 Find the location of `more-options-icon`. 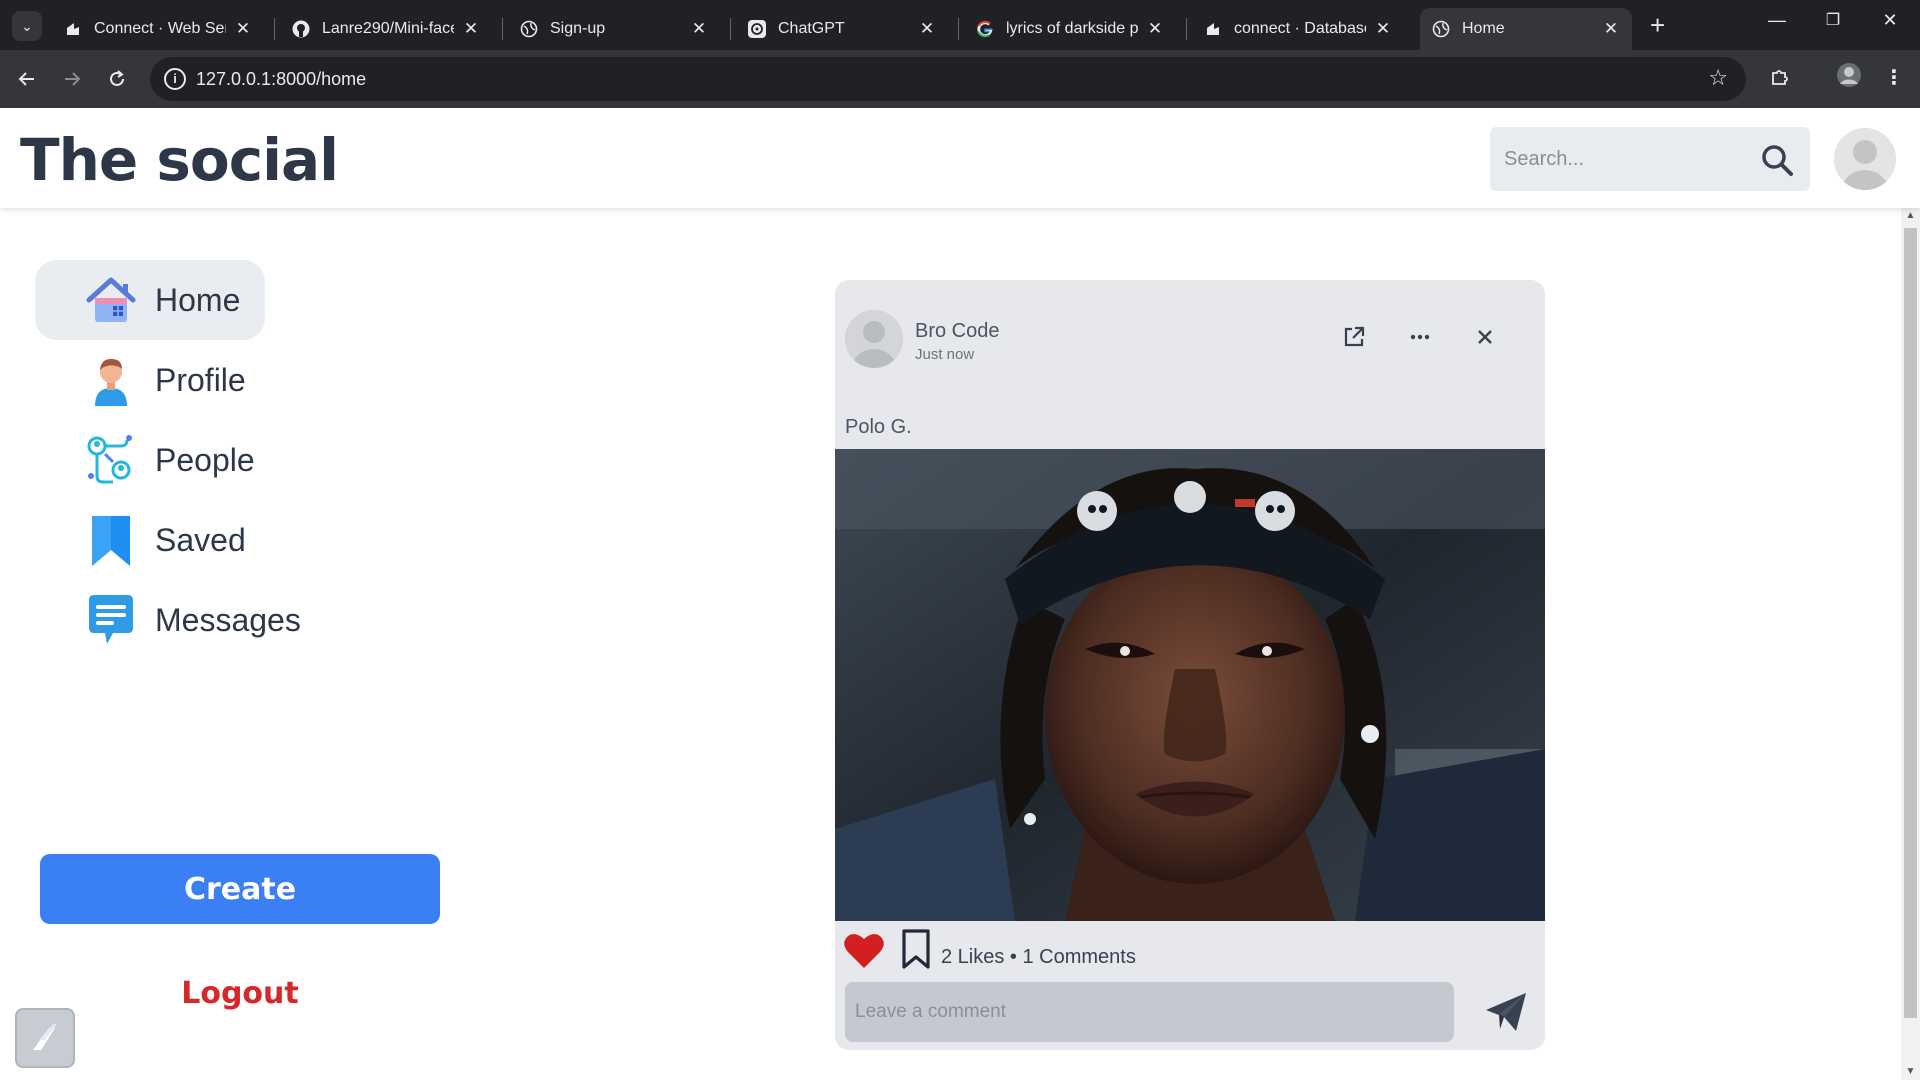

more-options-icon is located at coordinates (1420, 337).